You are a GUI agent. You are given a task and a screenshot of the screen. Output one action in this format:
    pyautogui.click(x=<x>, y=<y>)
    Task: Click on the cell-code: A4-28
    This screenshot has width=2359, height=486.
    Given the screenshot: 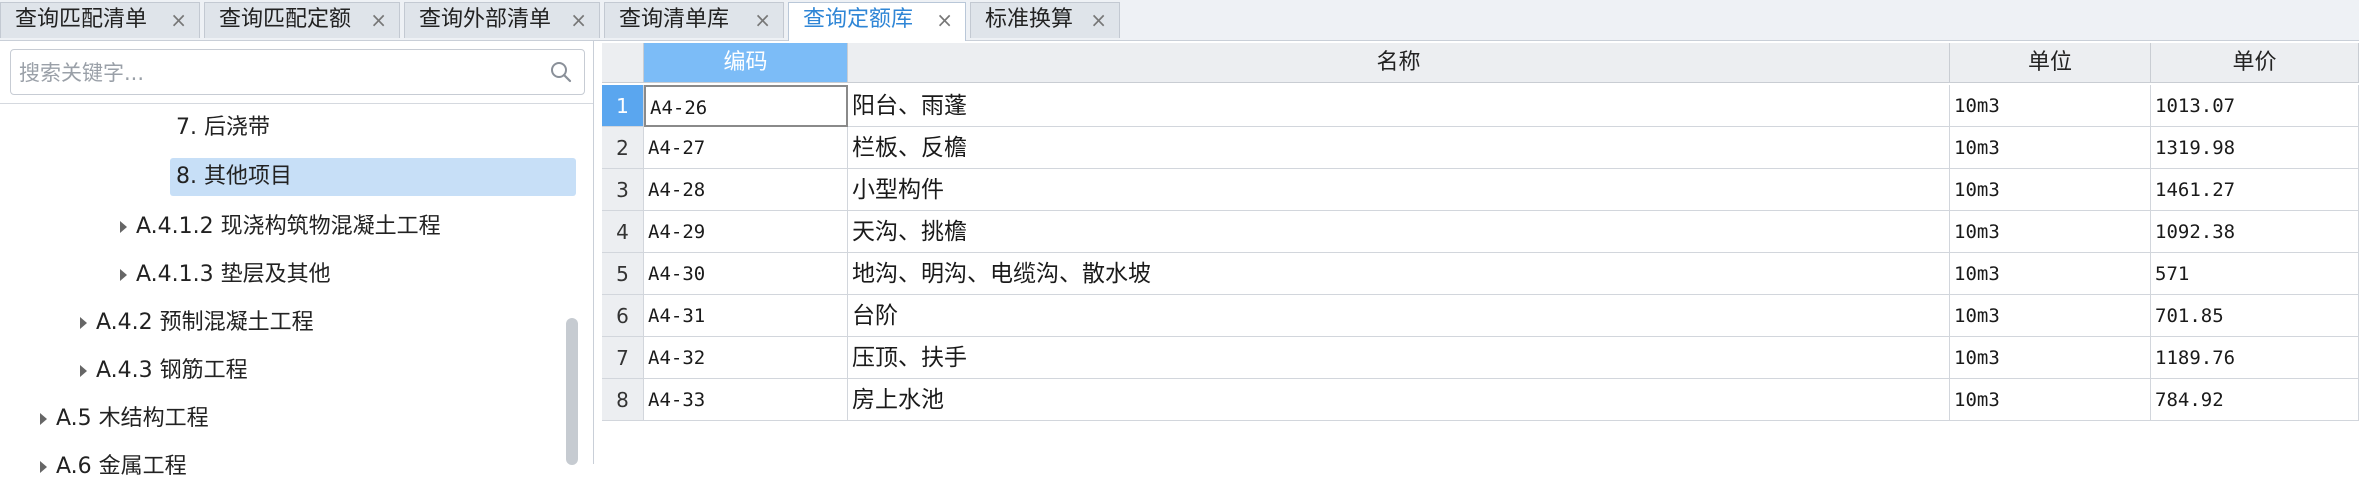 What is the action you would take?
    pyautogui.click(x=746, y=190)
    